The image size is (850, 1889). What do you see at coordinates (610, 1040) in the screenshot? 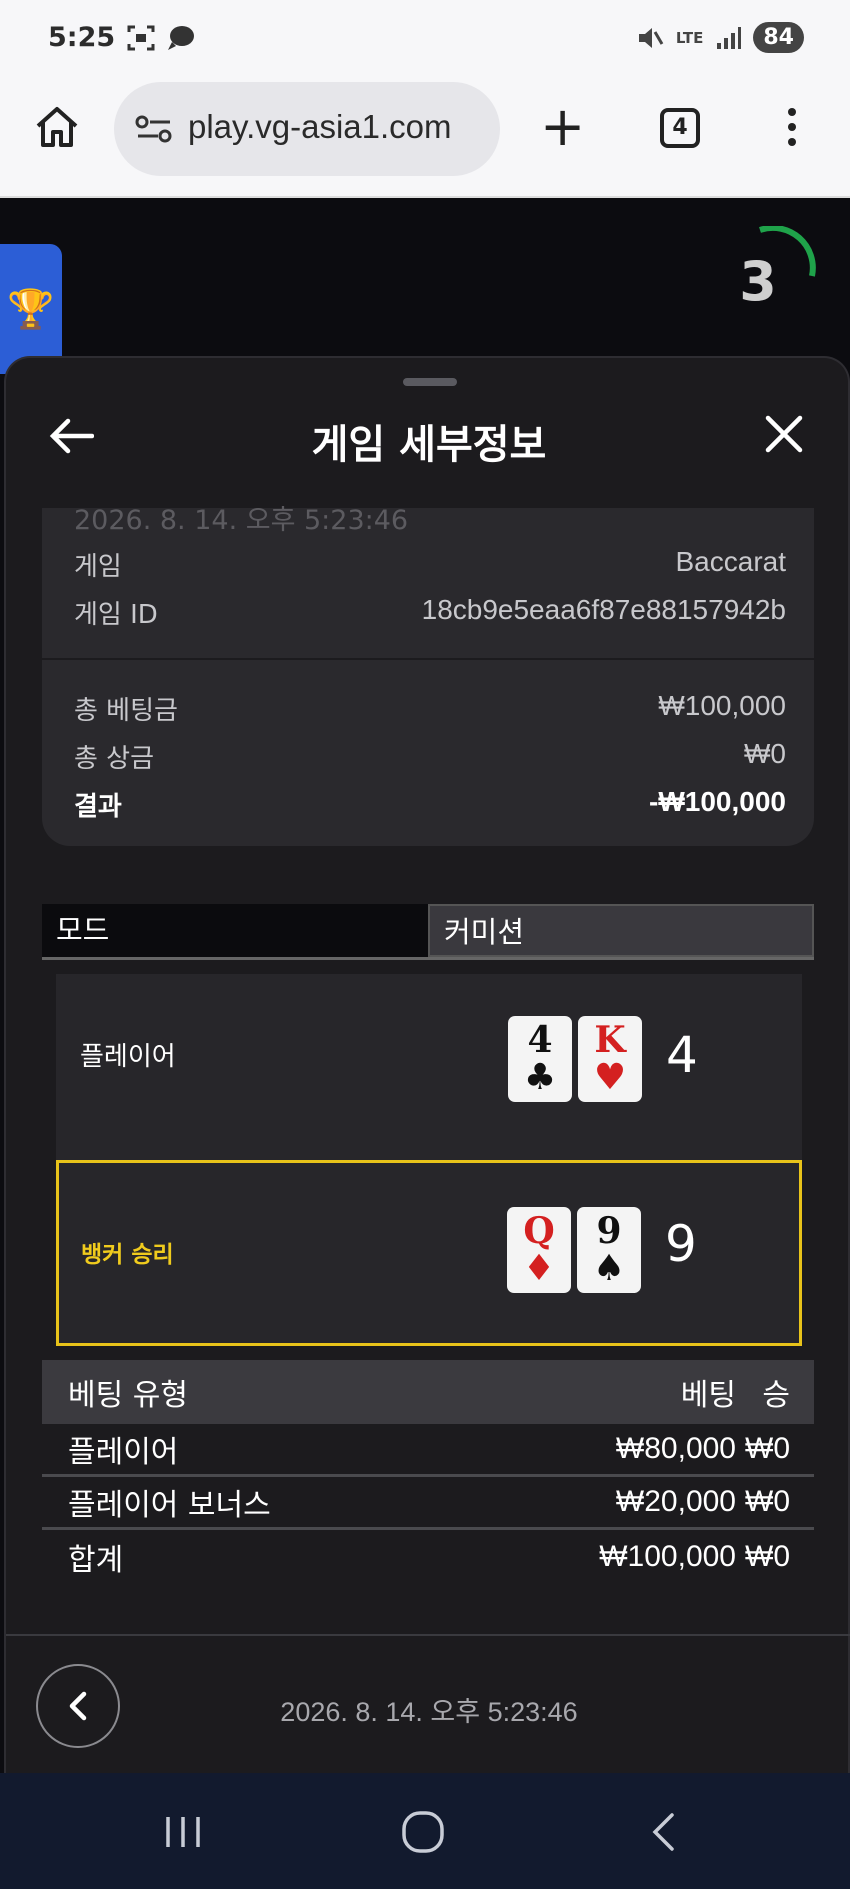
I see `card-rank: K` at bounding box center [610, 1040].